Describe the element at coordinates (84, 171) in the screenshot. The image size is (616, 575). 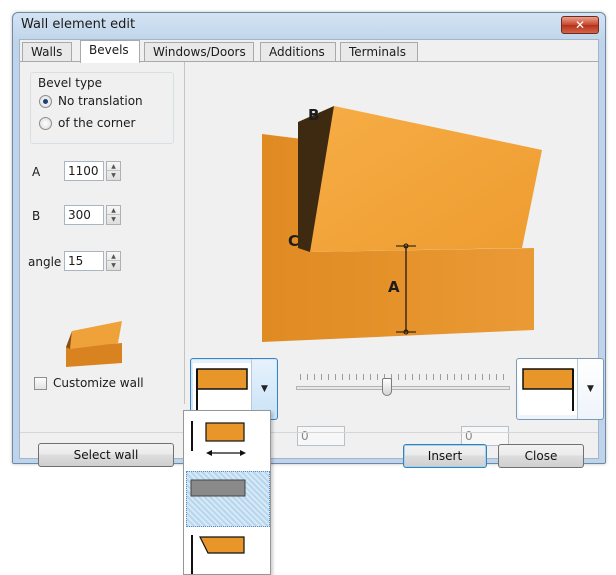
I see `field-a-input: 1100` at that location.